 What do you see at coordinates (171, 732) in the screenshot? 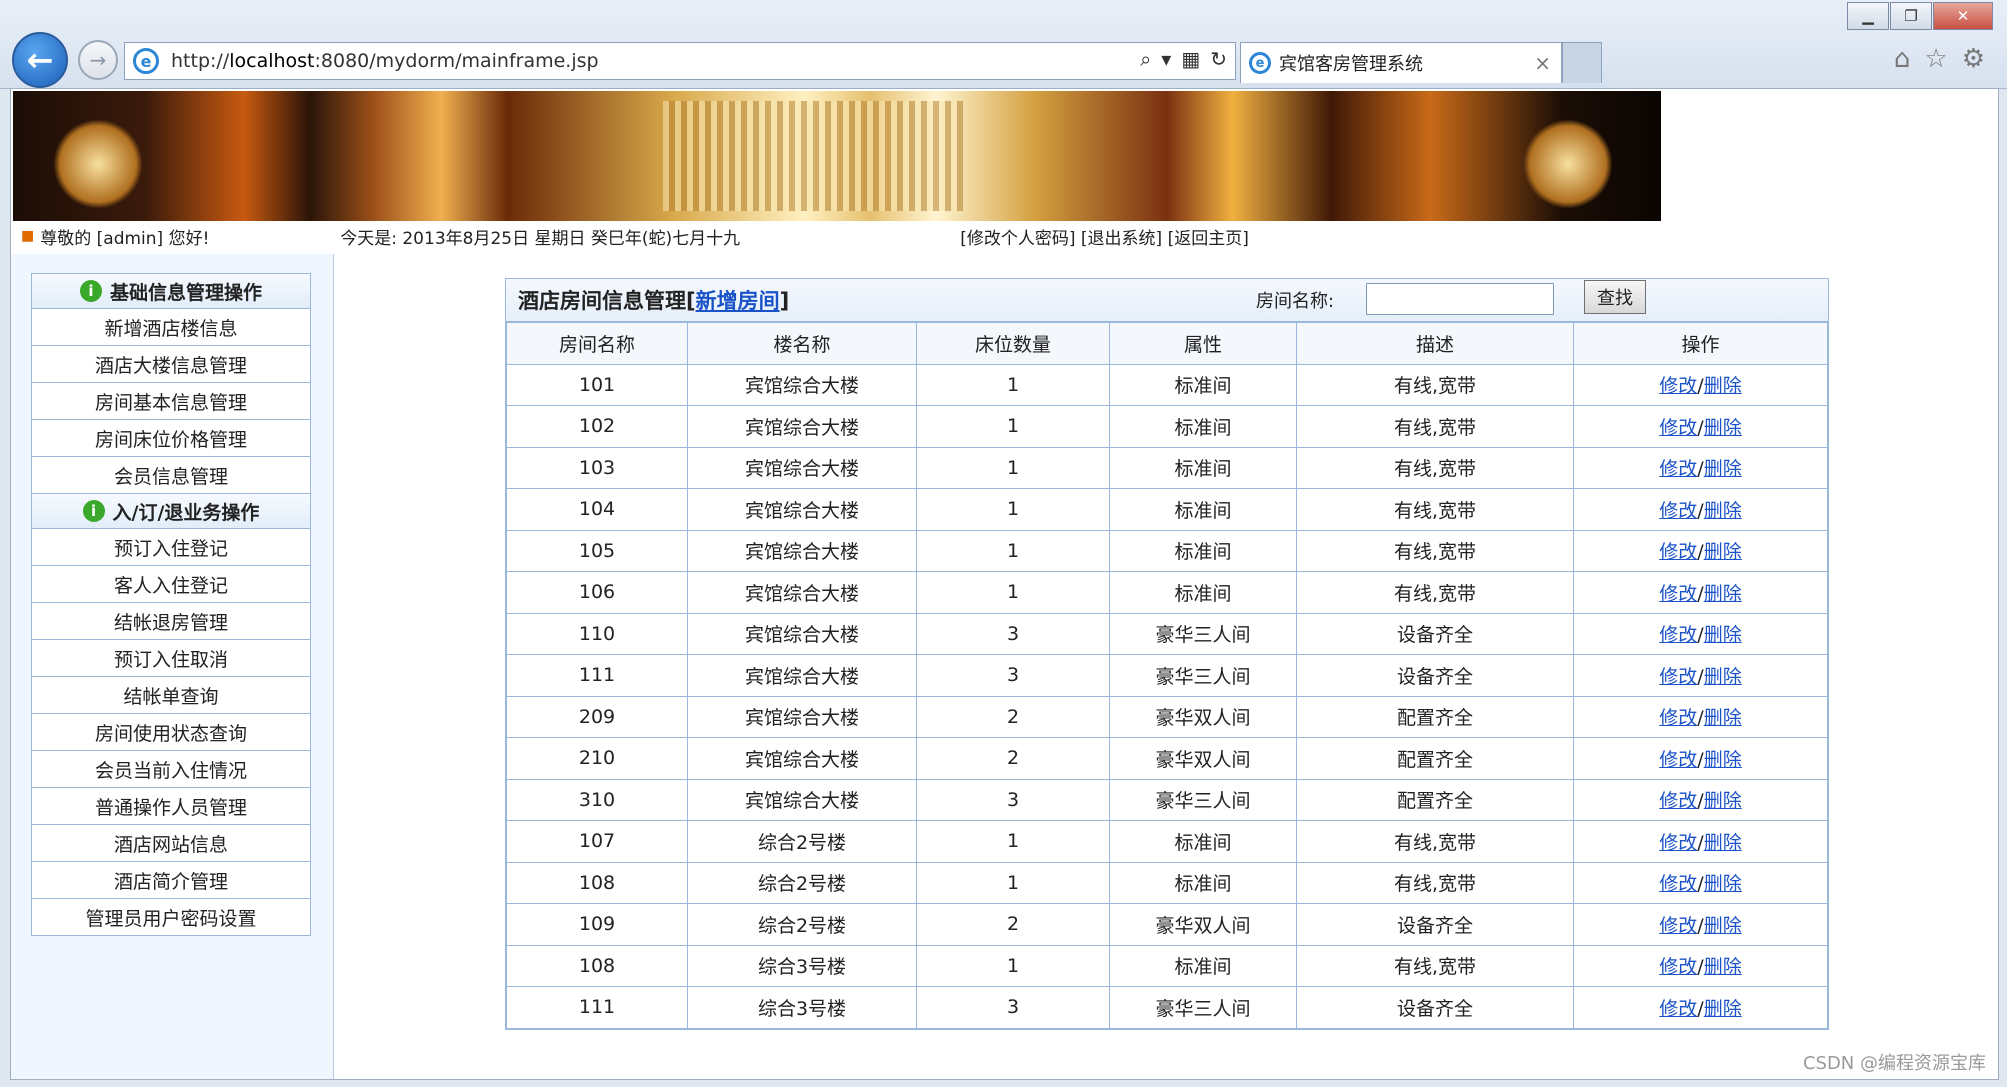
I see `sidebar-item-room-status: 房间使用状态查询` at bounding box center [171, 732].